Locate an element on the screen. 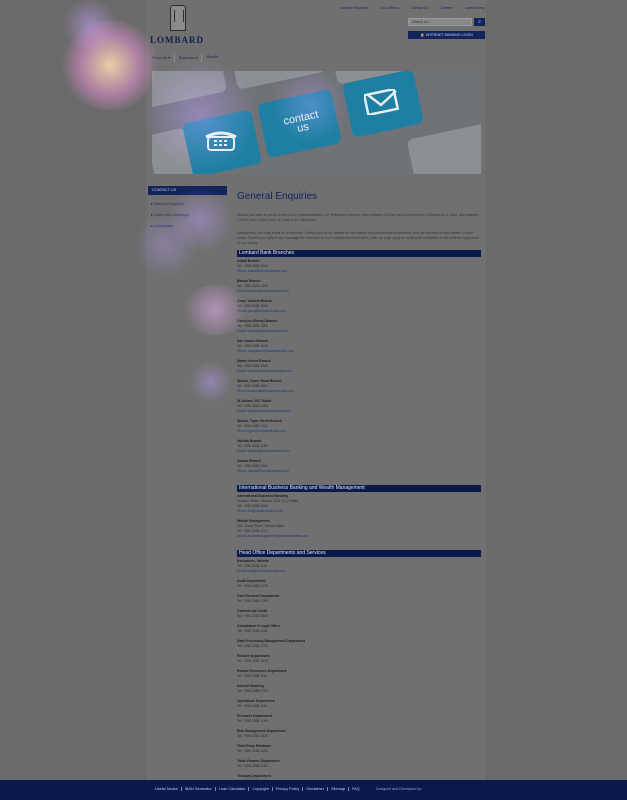 Image resolution: width=627 pixels, height=800 pixels. footer-link-loan-calculator: Loan Calculator is located at coordinates (233, 789).